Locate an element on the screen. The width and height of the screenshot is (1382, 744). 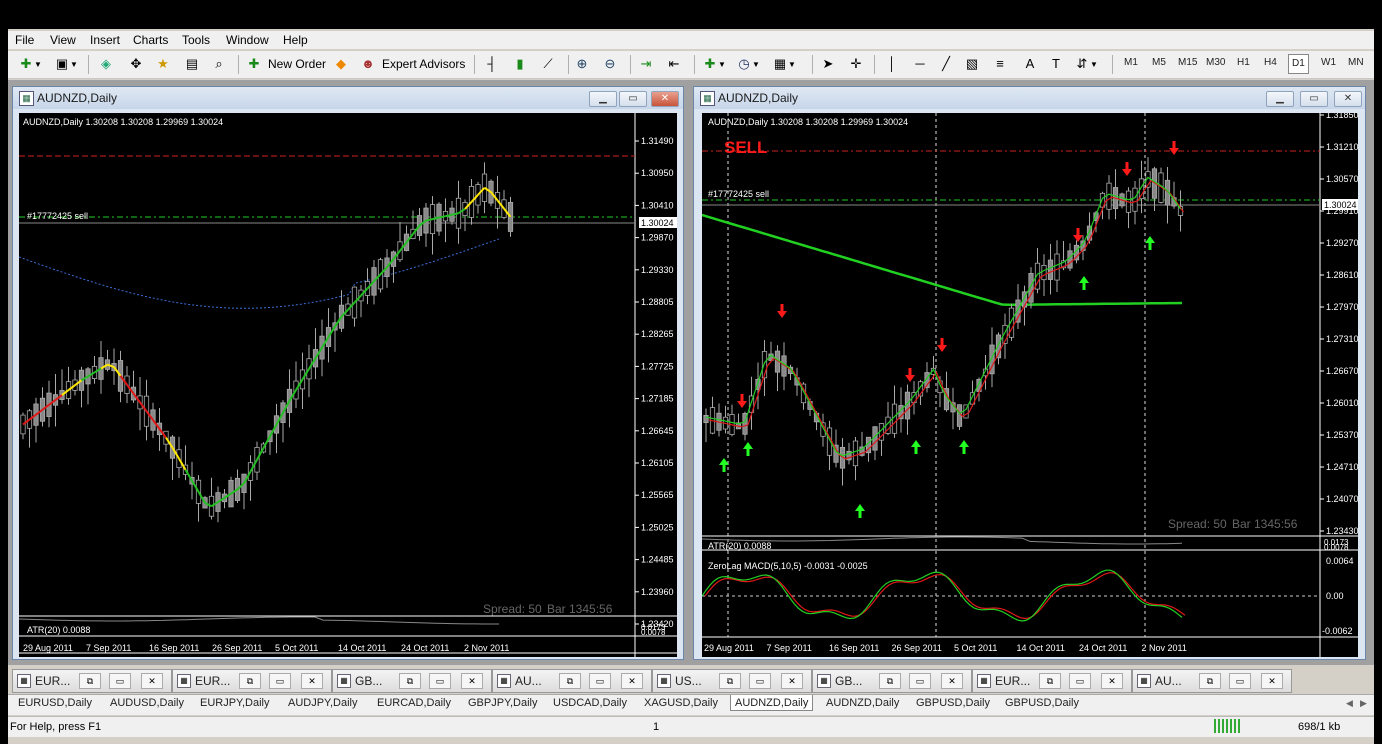
tf-d1: D1 is located at coordinates (1298, 64).